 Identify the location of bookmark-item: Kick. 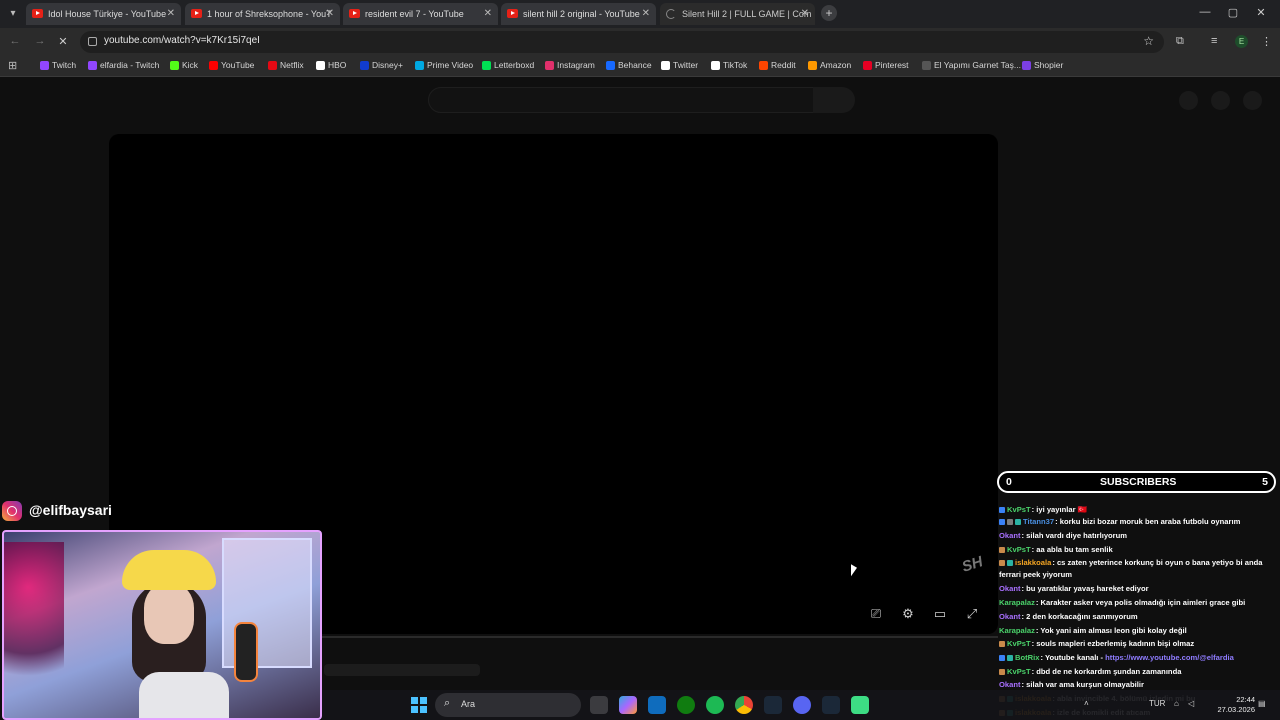
(184, 65).